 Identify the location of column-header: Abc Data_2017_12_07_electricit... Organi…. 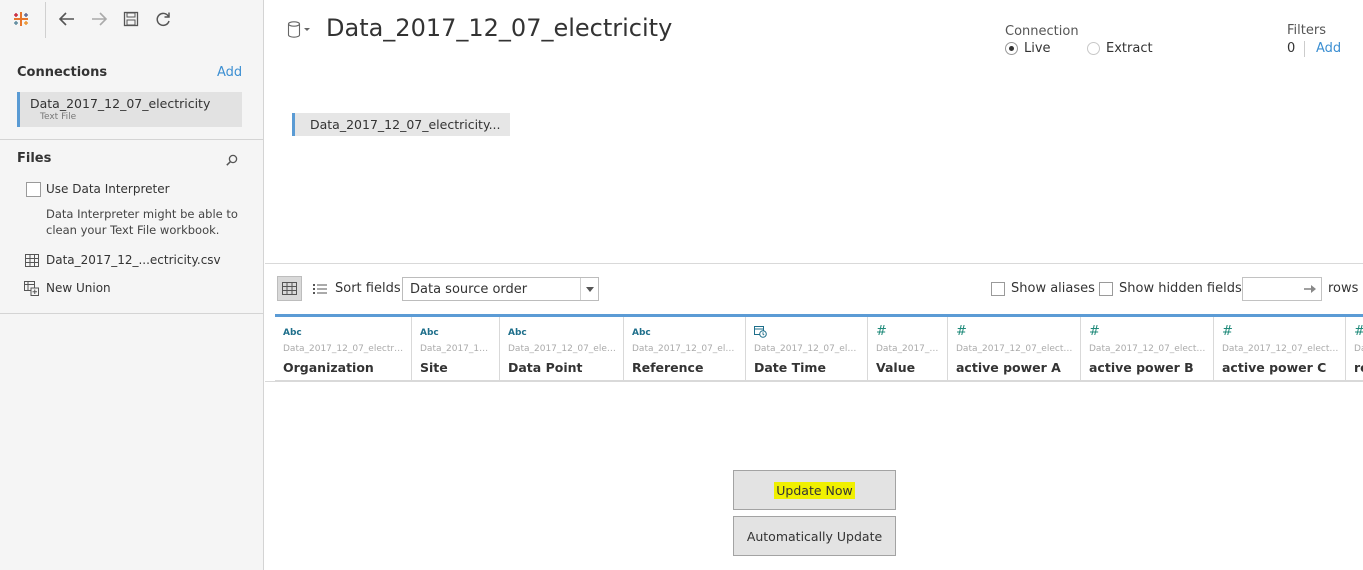
(343, 349).